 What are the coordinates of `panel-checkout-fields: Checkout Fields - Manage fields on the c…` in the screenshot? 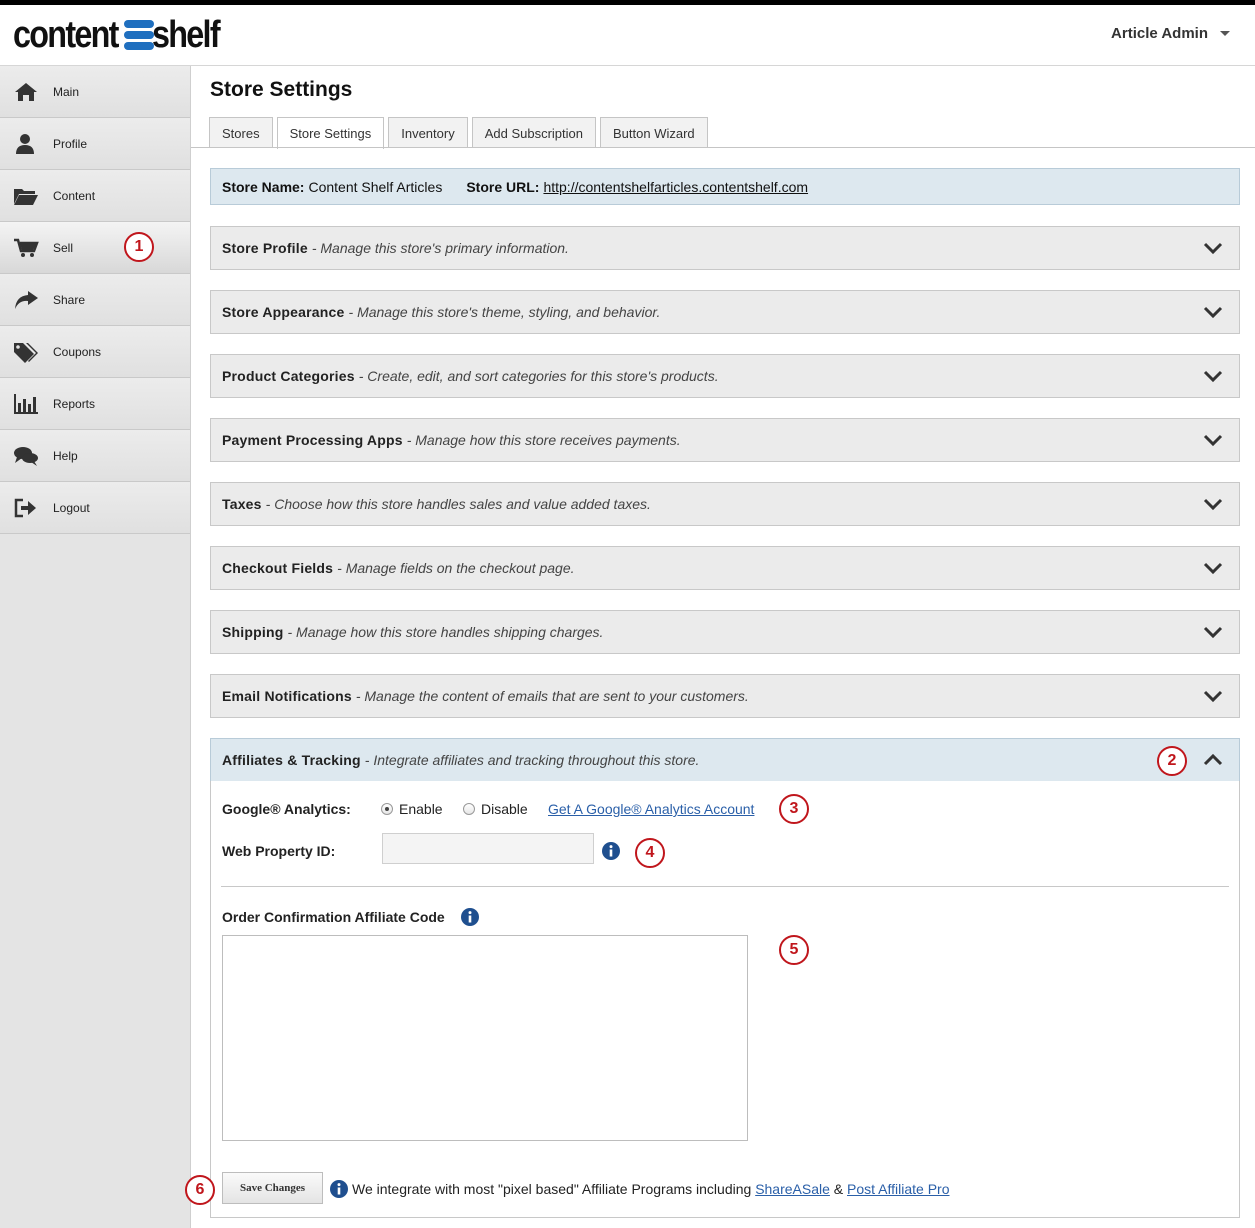 It's located at (725, 568).